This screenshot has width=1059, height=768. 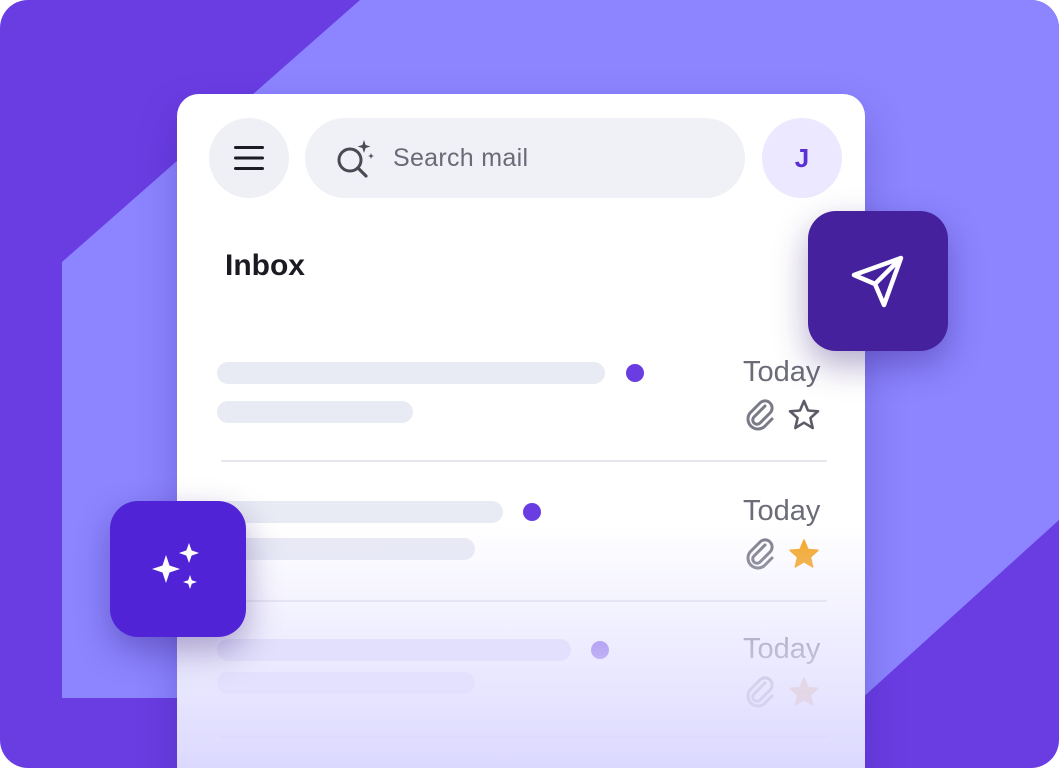 I want to click on ai-sparkle-button, so click(x=178, y=569).